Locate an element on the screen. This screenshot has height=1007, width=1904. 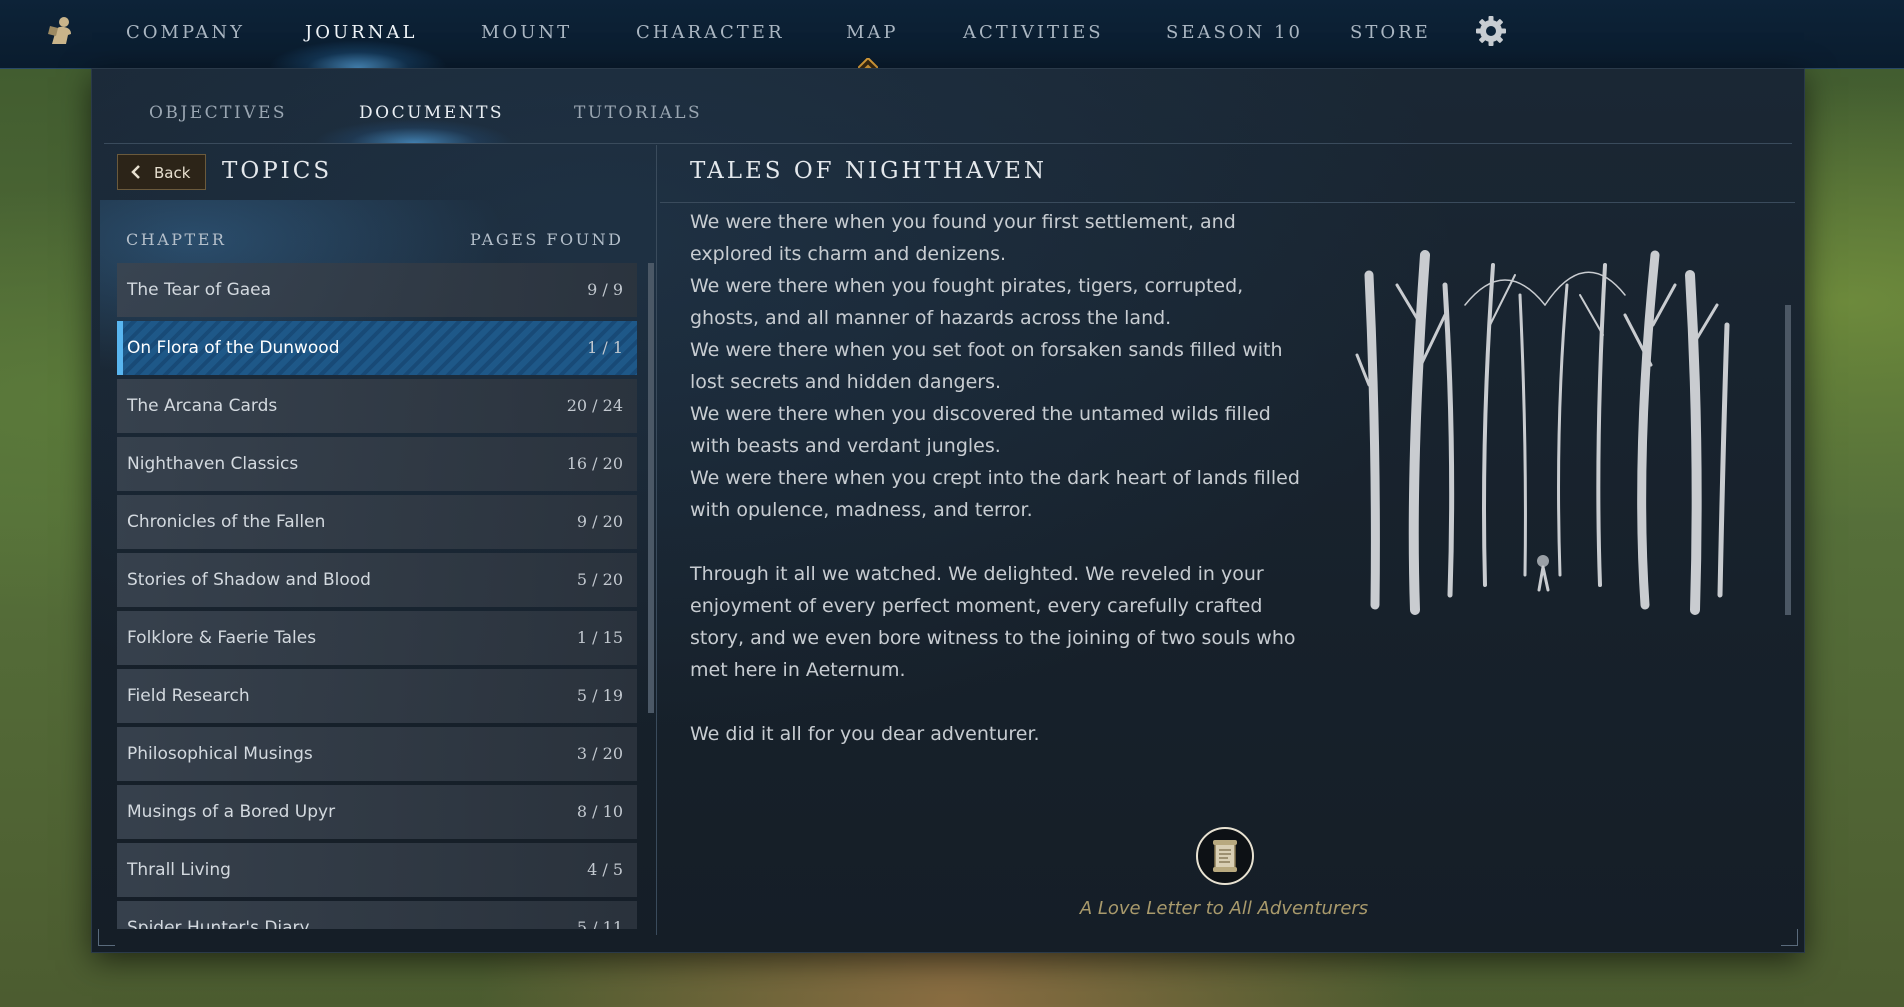
chapter-row: Folklore & Faerie Tales 1 / 15 is located at coordinates (377, 638).